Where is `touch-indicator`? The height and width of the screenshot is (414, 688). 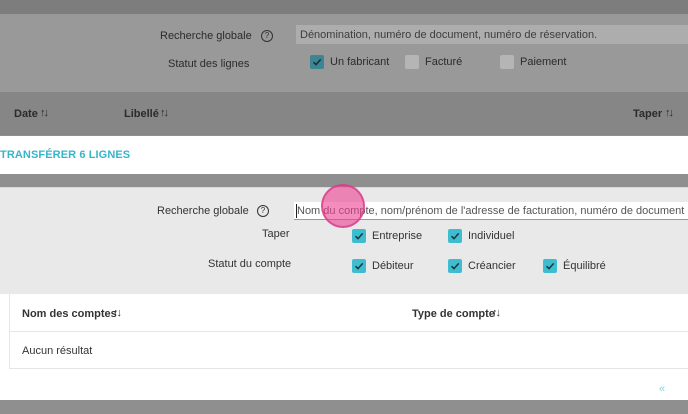
touch-indicator is located at coordinates (343, 206).